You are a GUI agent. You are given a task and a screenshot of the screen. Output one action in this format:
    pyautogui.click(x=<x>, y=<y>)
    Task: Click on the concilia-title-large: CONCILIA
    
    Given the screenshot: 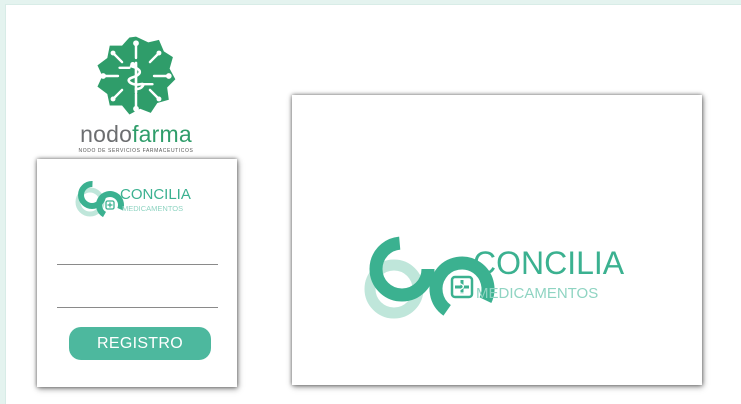 What is the action you would take?
    pyautogui.click(x=549, y=263)
    